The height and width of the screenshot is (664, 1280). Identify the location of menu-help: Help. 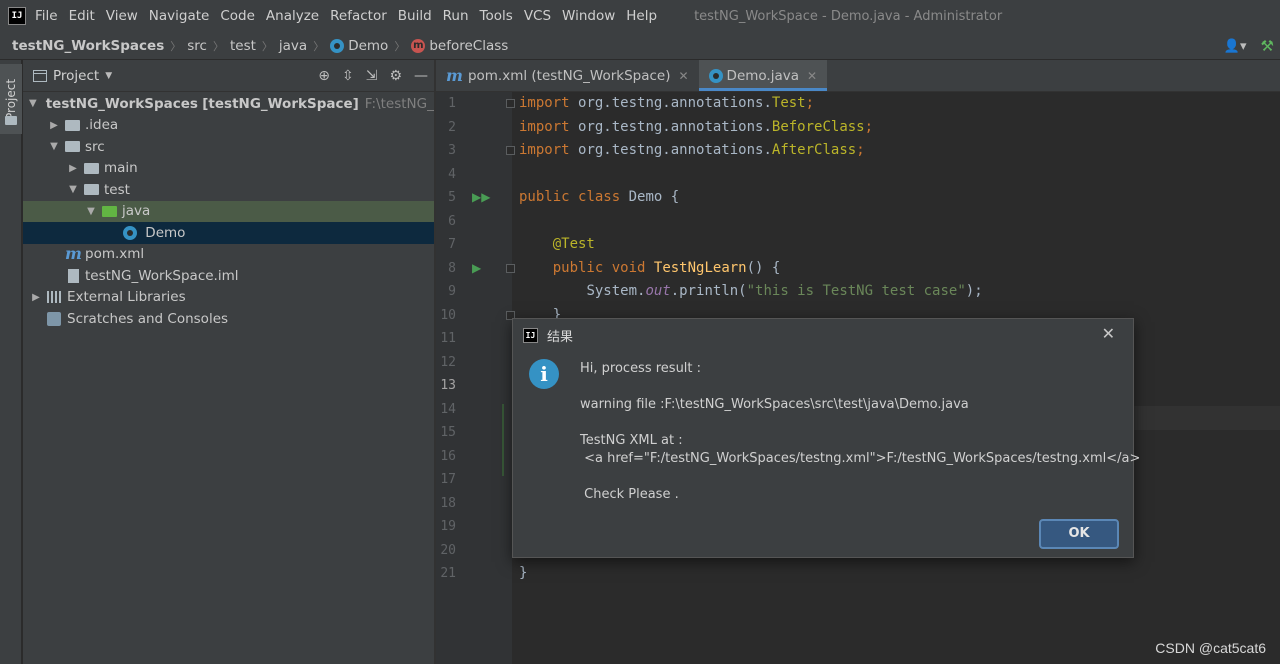
(641, 16).